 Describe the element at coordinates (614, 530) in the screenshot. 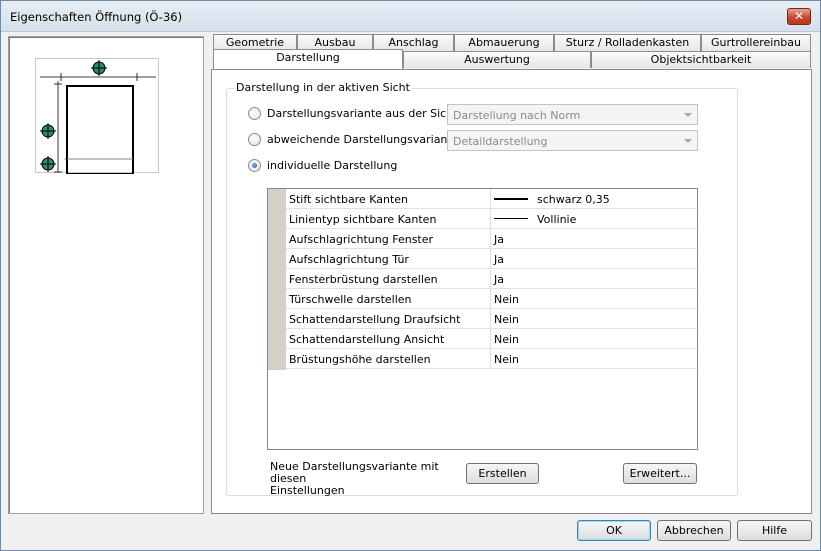

I see `ok-button: OK` at that location.